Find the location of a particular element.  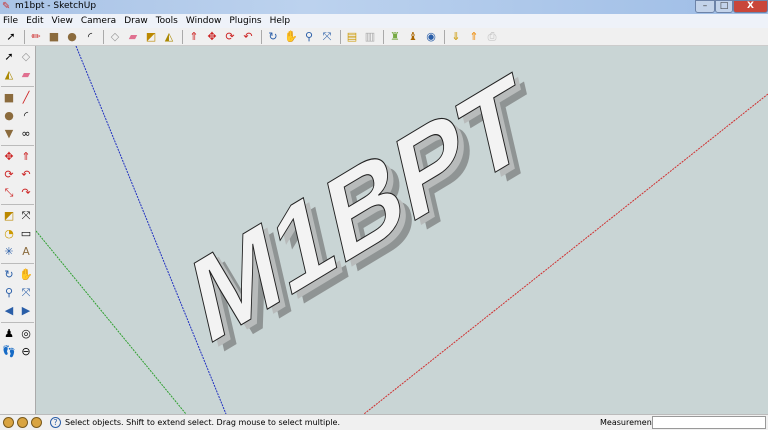

measurements-input is located at coordinates (709, 422).